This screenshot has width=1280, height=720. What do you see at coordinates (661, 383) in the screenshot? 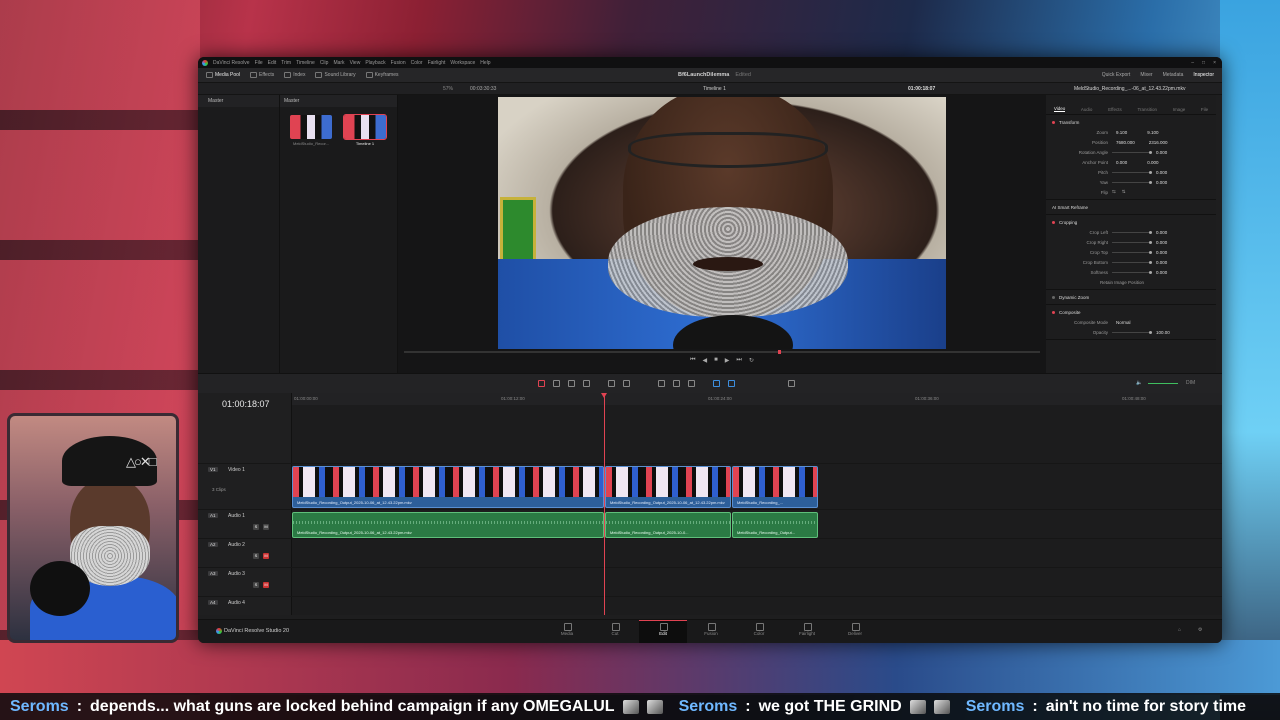
I see `snapping-icon` at bounding box center [661, 383].